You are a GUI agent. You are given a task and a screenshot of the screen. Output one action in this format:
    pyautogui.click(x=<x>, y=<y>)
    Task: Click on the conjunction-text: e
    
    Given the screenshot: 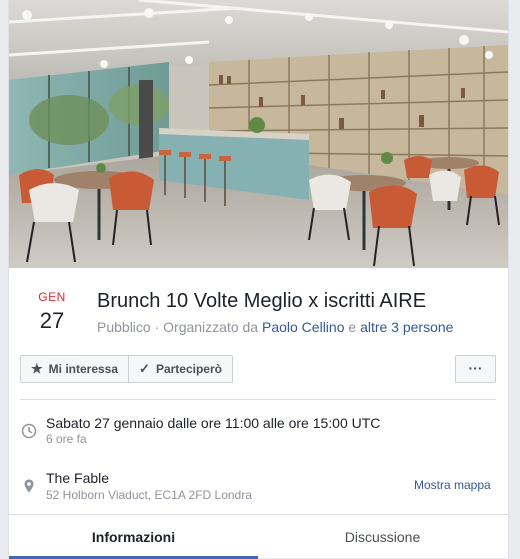 What is the action you would take?
    pyautogui.click(x=352, y=327)
    